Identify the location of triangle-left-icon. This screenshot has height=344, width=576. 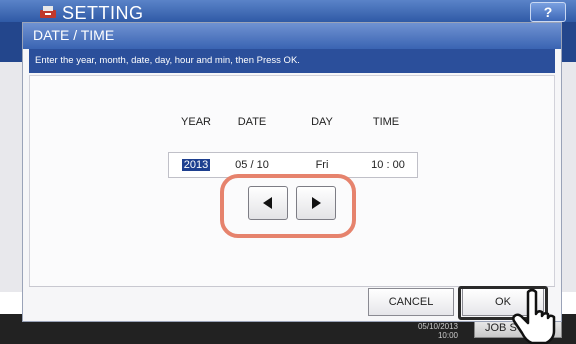
(267, 203).